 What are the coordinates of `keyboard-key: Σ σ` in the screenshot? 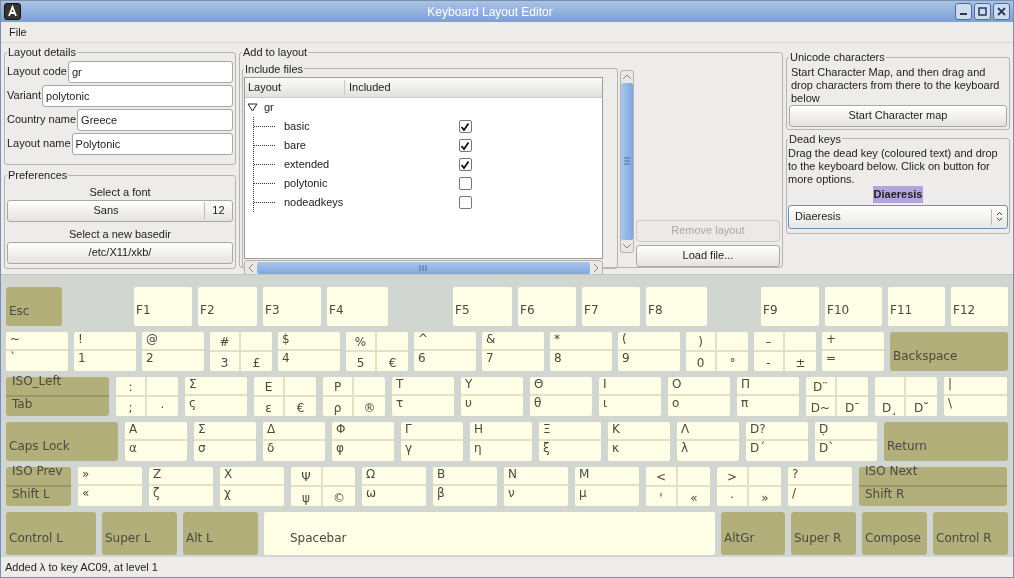 It's located at (225, 441).